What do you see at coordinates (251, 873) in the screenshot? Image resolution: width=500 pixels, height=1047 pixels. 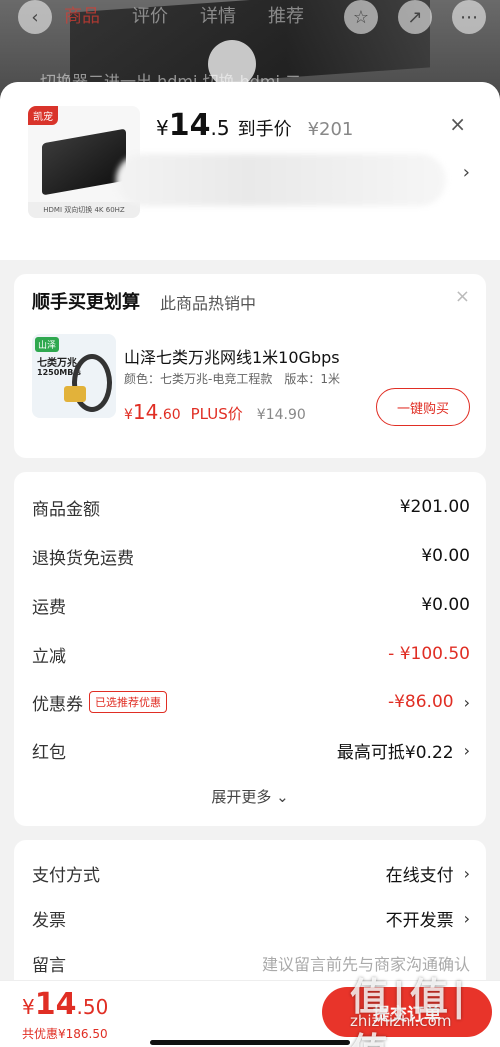 I see `payment-method-row: 支付方式 在线支付 ›` at bounding box center [251, 873].